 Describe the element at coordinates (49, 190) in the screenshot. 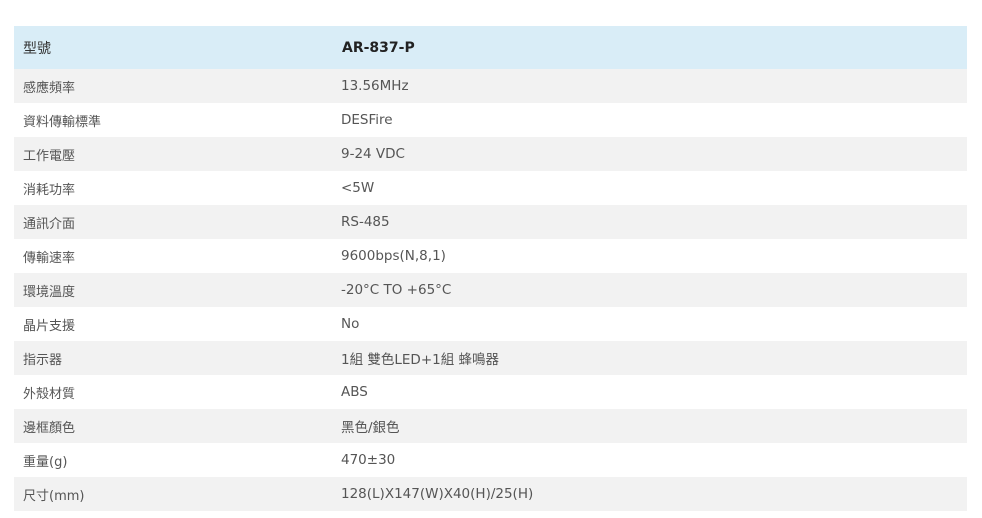

I see `spec-label: 消耗功率` at that location.